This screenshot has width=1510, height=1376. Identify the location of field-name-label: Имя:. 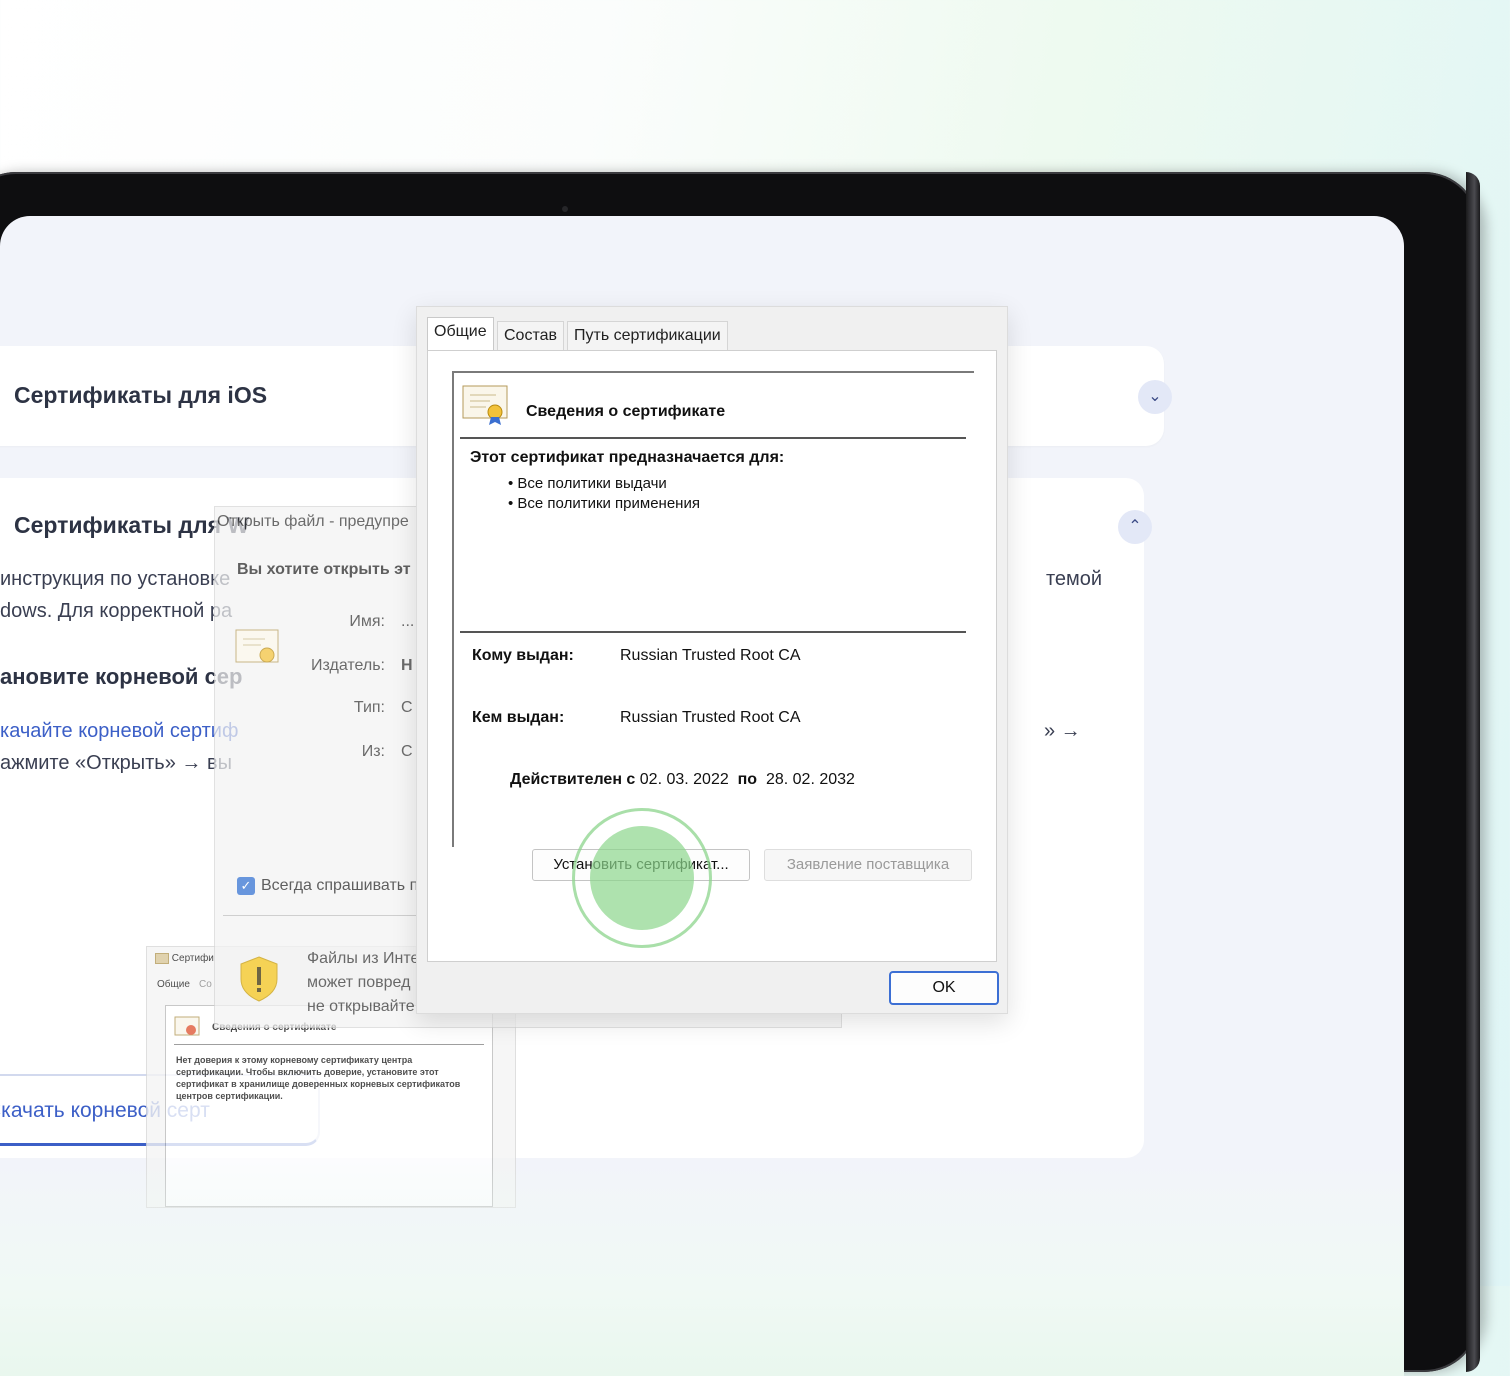
(367, 621).